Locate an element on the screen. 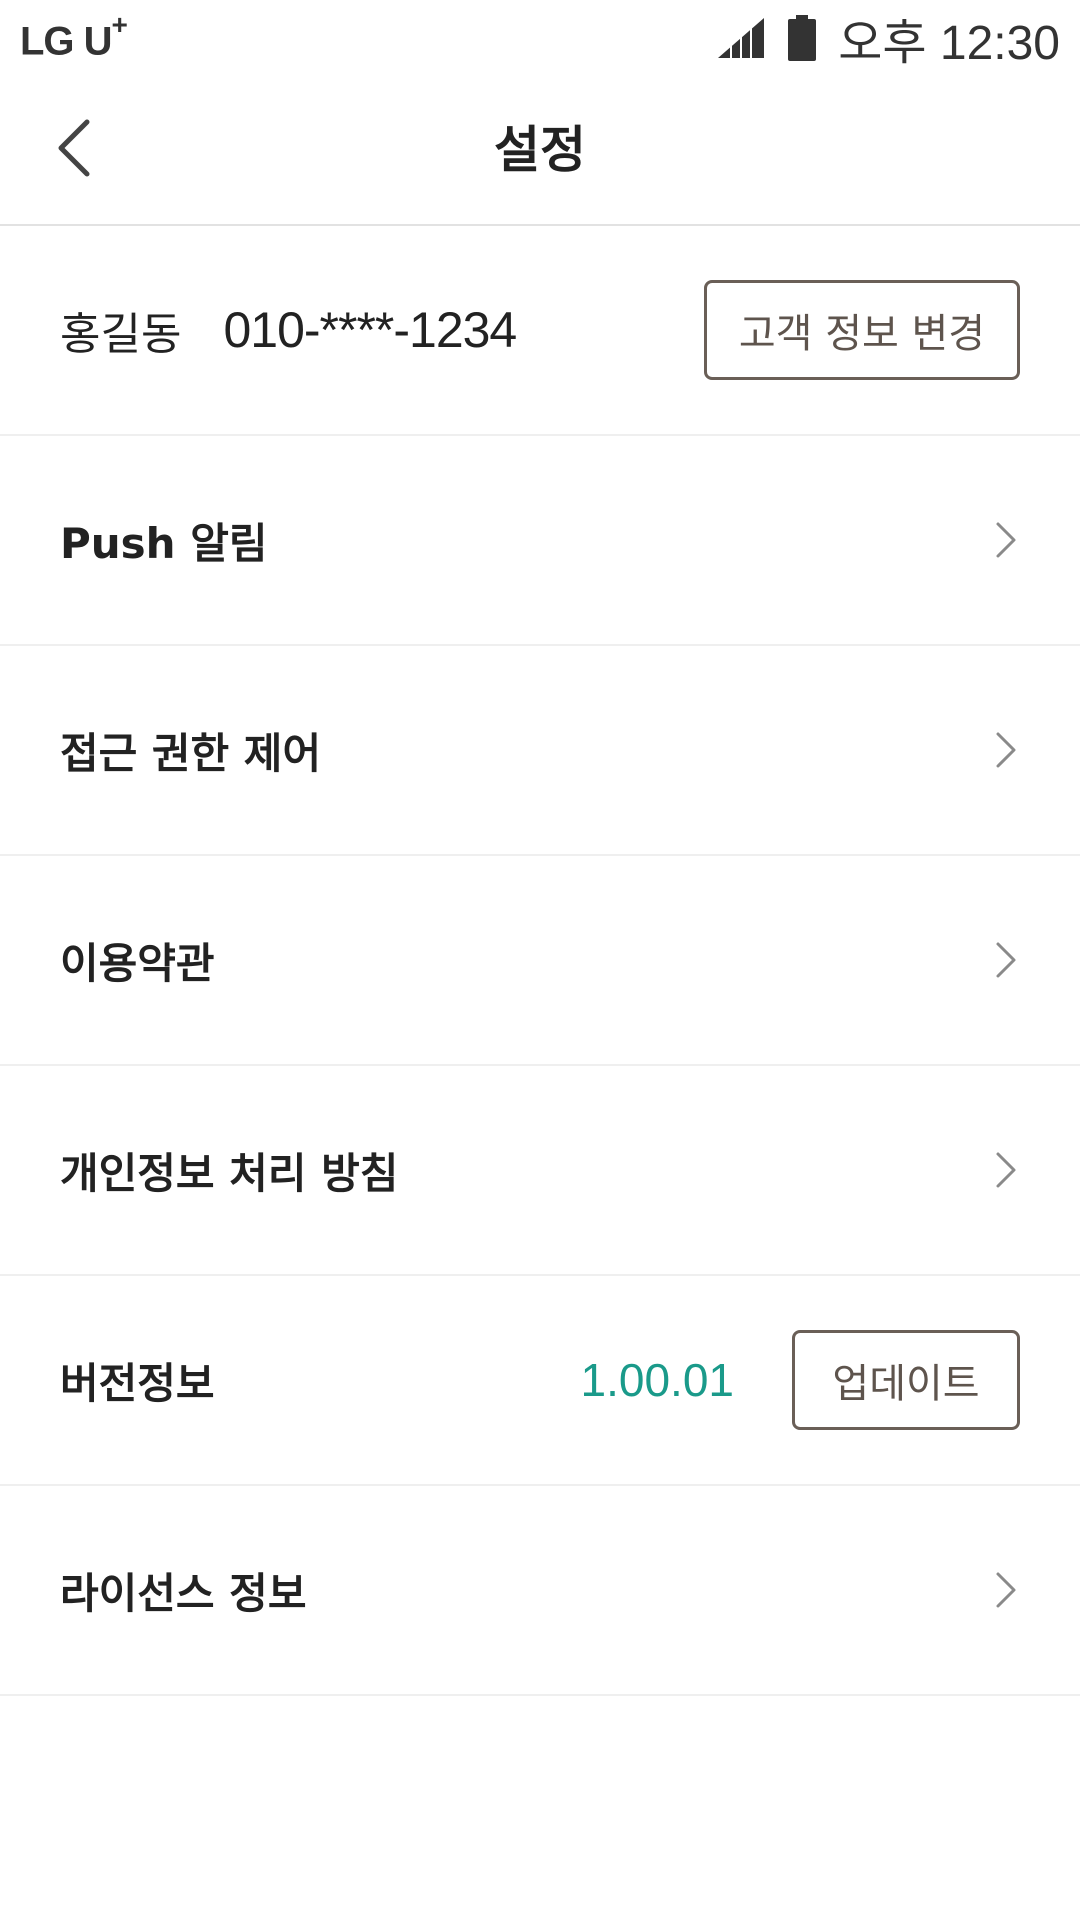  battery-icon is located at coordinates (802, 38).